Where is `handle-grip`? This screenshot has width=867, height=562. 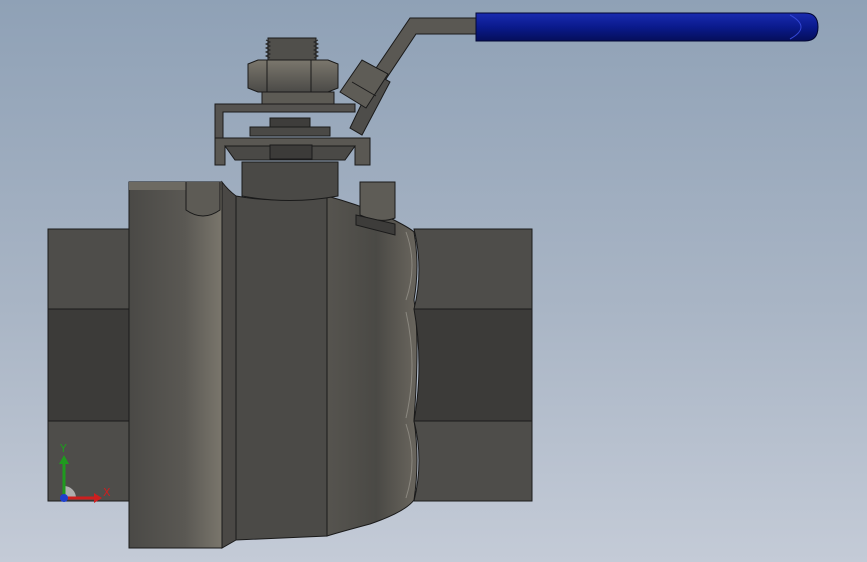
handle-grip is located at coordinates (647, 27).